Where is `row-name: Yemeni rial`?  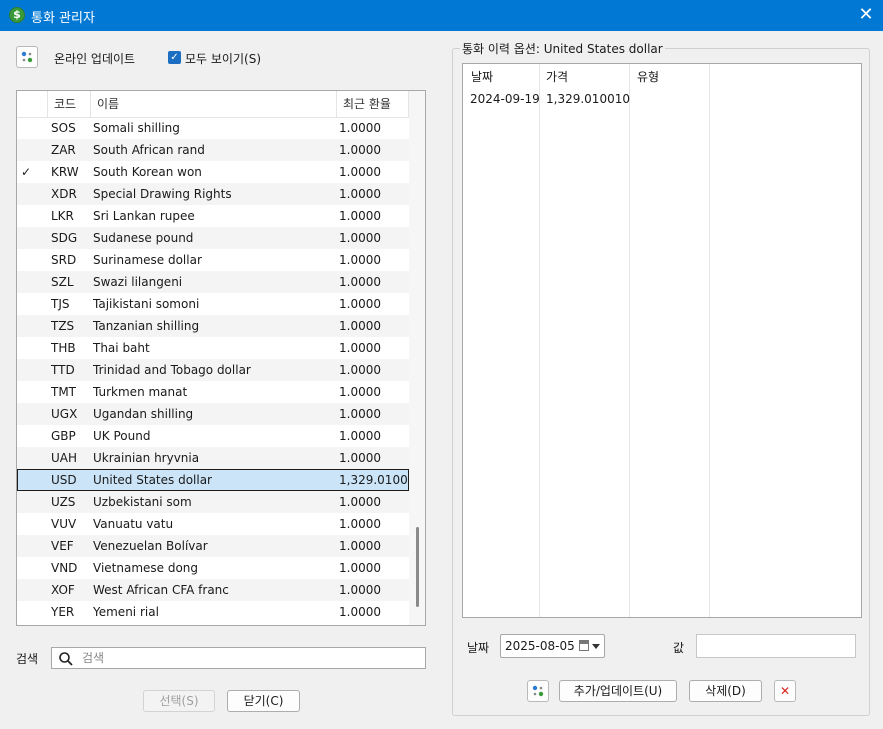 row-name: Yemeni rial is located at coordinates (126, 612).